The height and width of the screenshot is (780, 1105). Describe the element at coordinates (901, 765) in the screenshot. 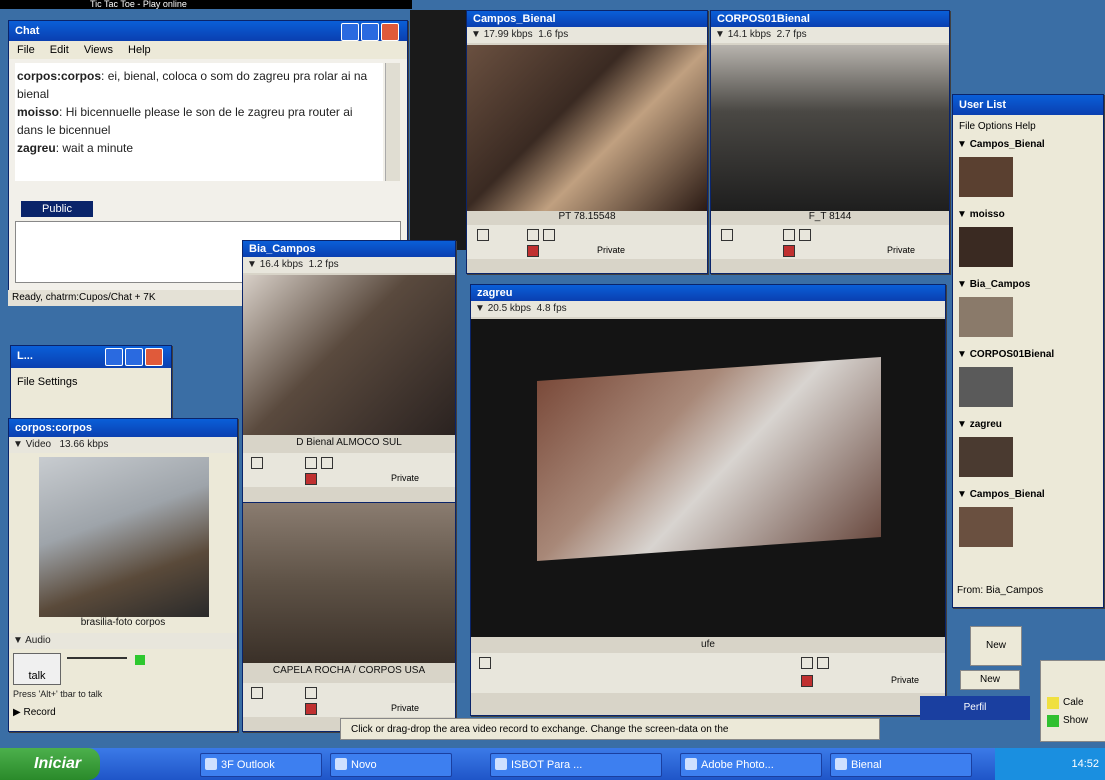

I see `taskbar-item-bienal: Bienal` at that location.